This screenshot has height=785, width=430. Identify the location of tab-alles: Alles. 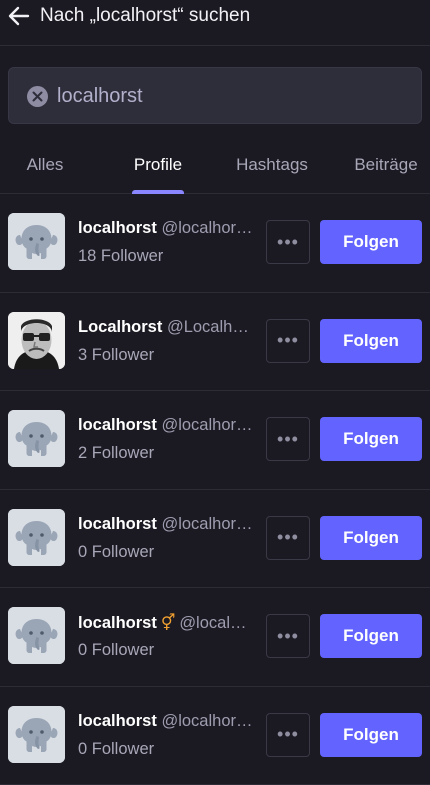
(45, 165).